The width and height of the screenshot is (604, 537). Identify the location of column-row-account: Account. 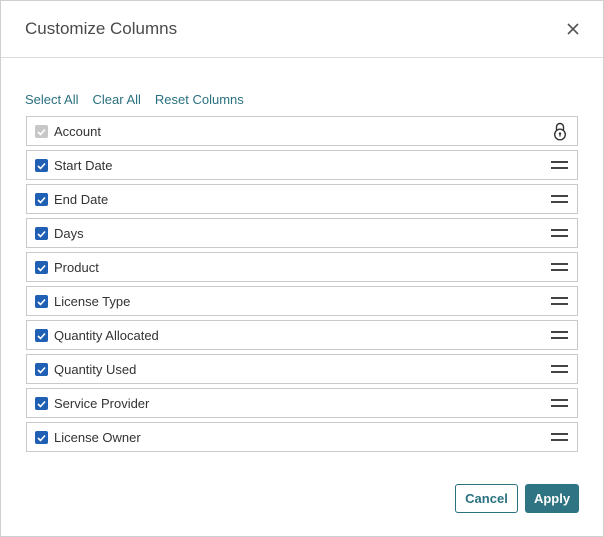
(302, 131).